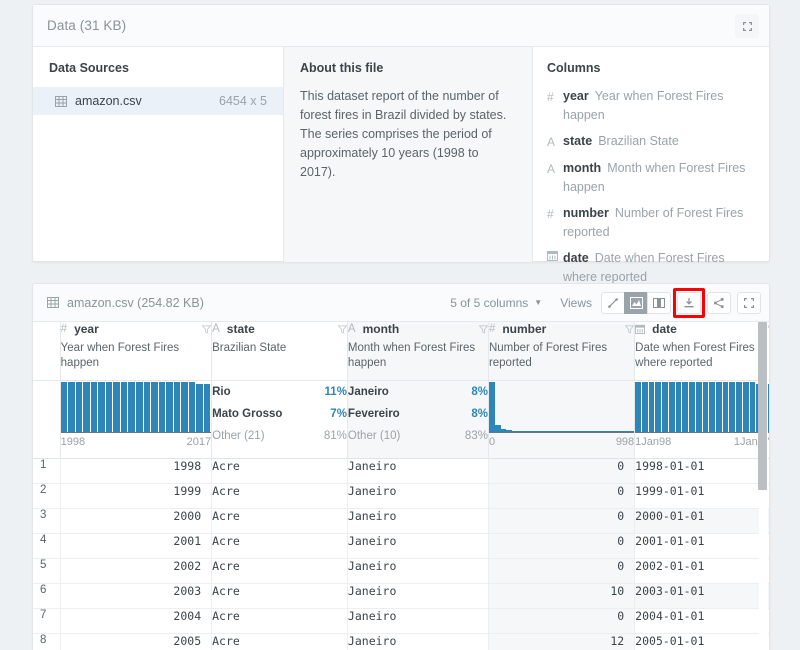 This screenshot has width=800, height=650. What do you see at coordinates (640, 329) in the screenshot?
I see `calendar-type-icon` at bounding box center [640, 329].